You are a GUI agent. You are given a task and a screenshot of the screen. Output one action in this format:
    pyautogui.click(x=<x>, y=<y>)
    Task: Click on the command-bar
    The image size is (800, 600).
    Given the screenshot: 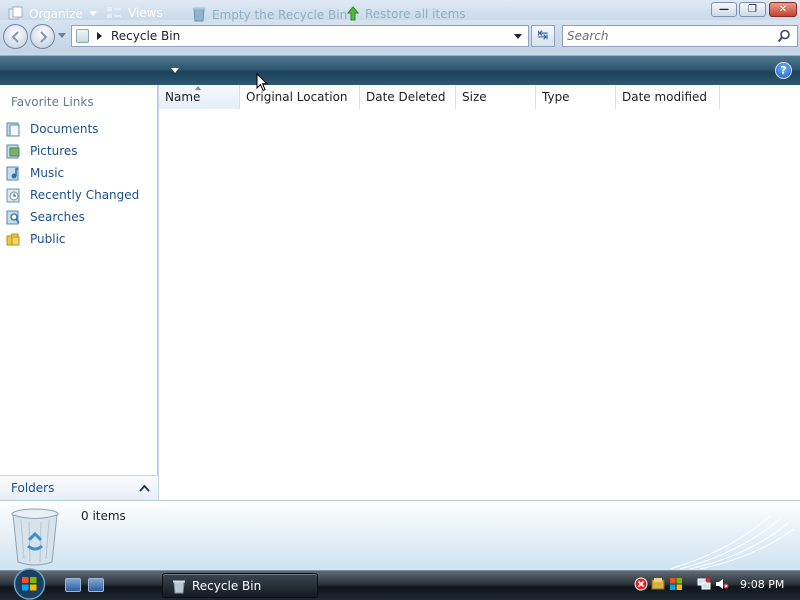 What is the action you would take?
    pyautogui.click(x=400, y=70)
    